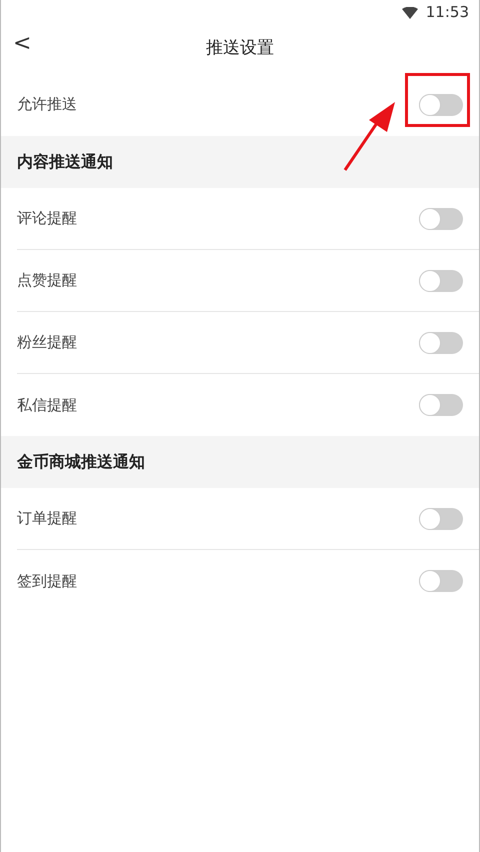 The height and width of the screenshot is (852, 480). I want to click on section-title: 内容推送通知, so click(65, 162).